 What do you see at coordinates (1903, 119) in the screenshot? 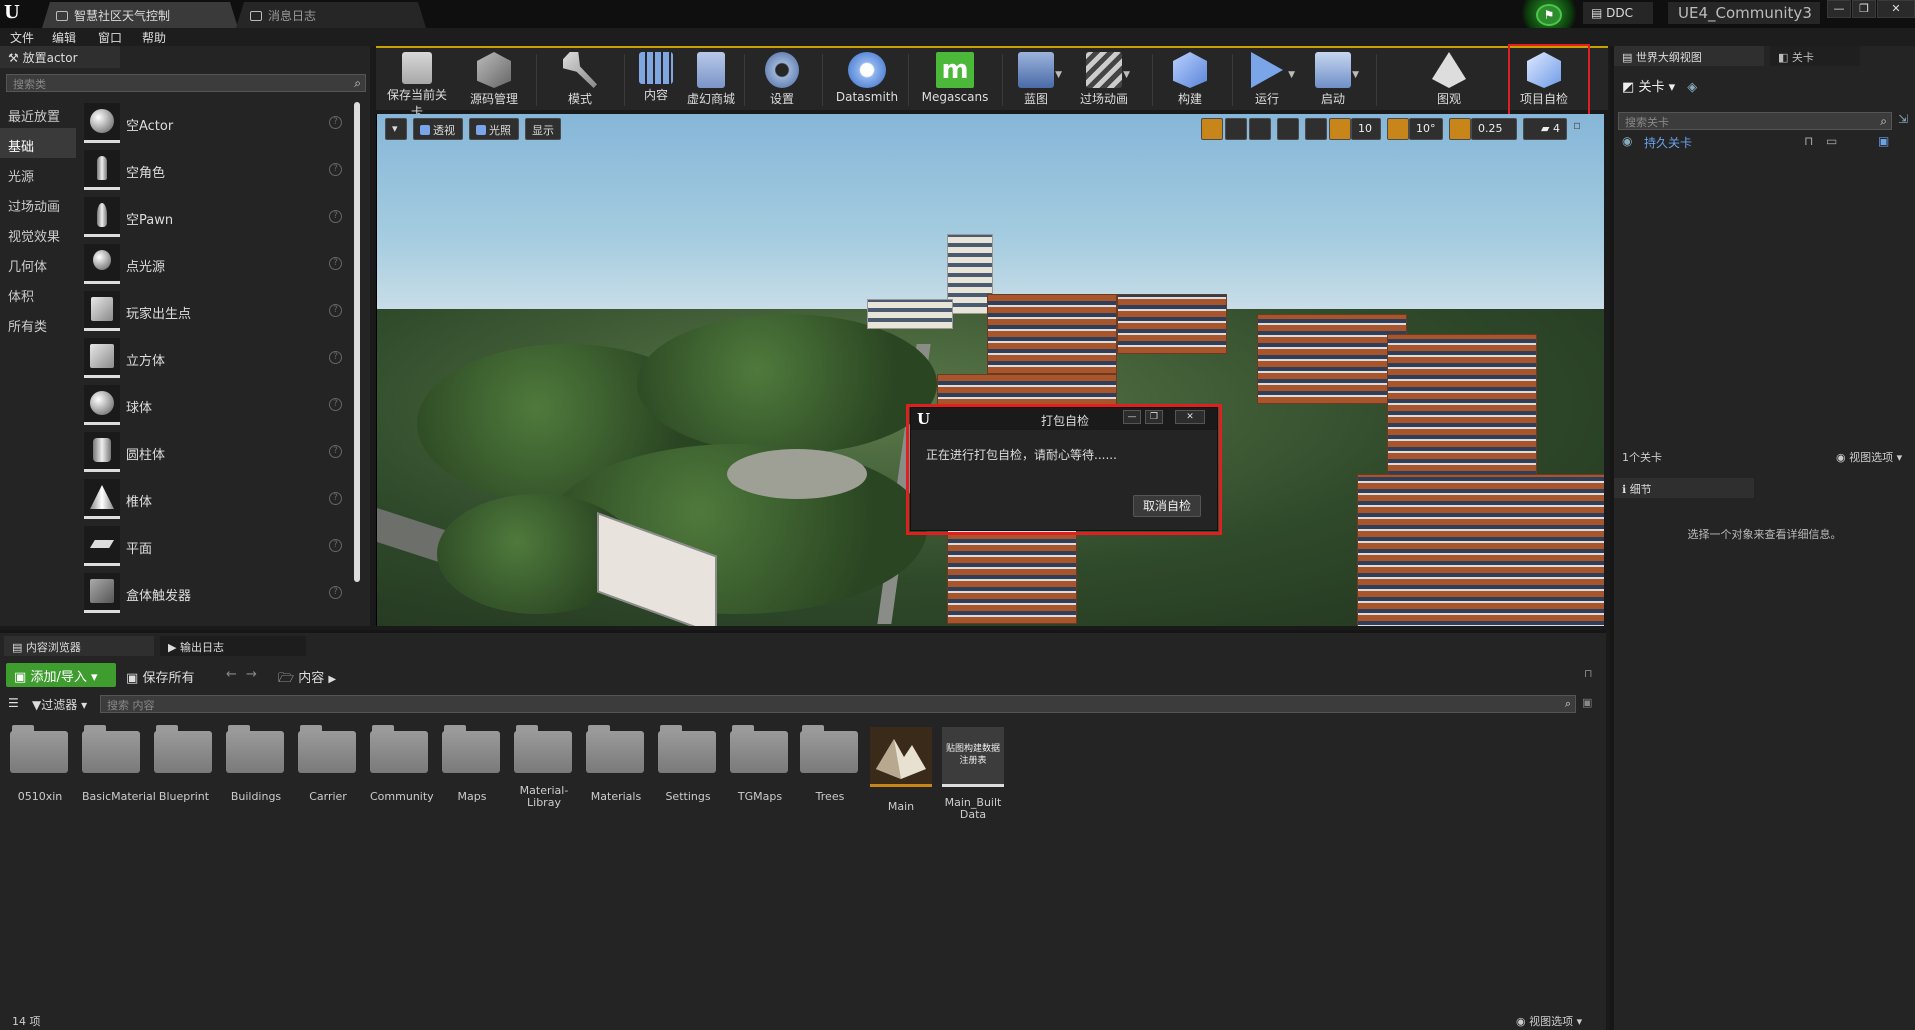
I see `add-level-icon: ⇲` at bounding box center [1903, 119].